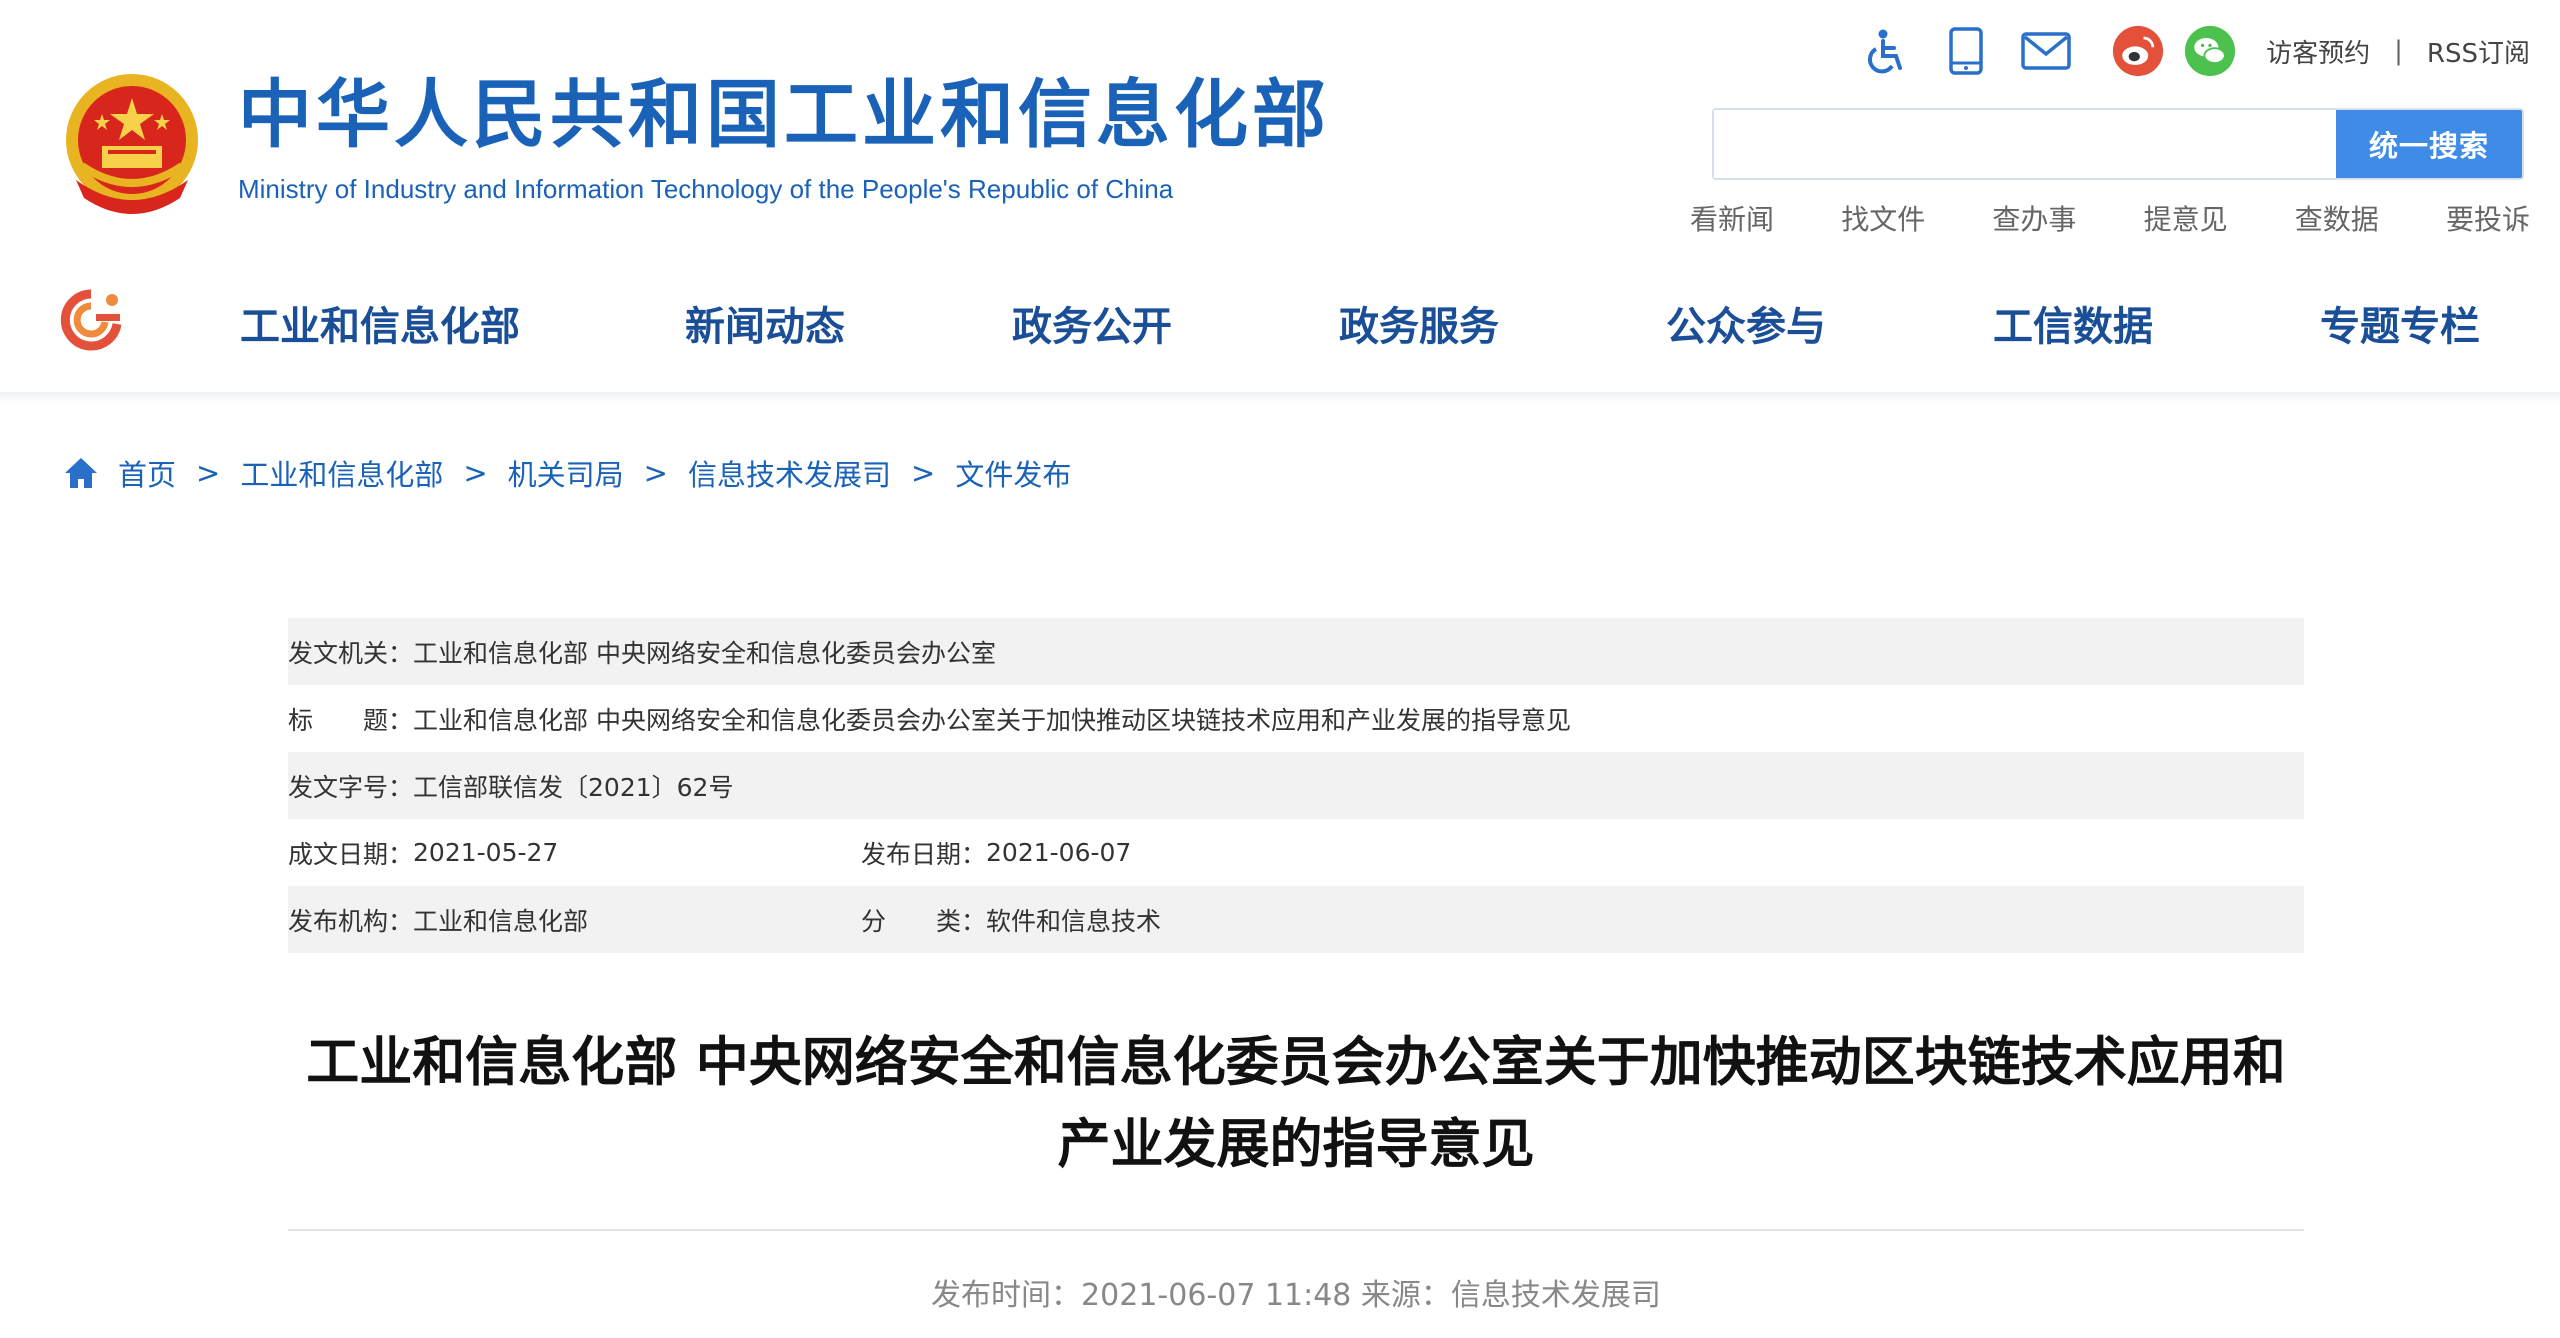 This screenshot has width=2560, height=1338. I want to click on meta-row-doc-number: 发文字号： 工信部联信发〔2021〕62号, so click(1296, 785).